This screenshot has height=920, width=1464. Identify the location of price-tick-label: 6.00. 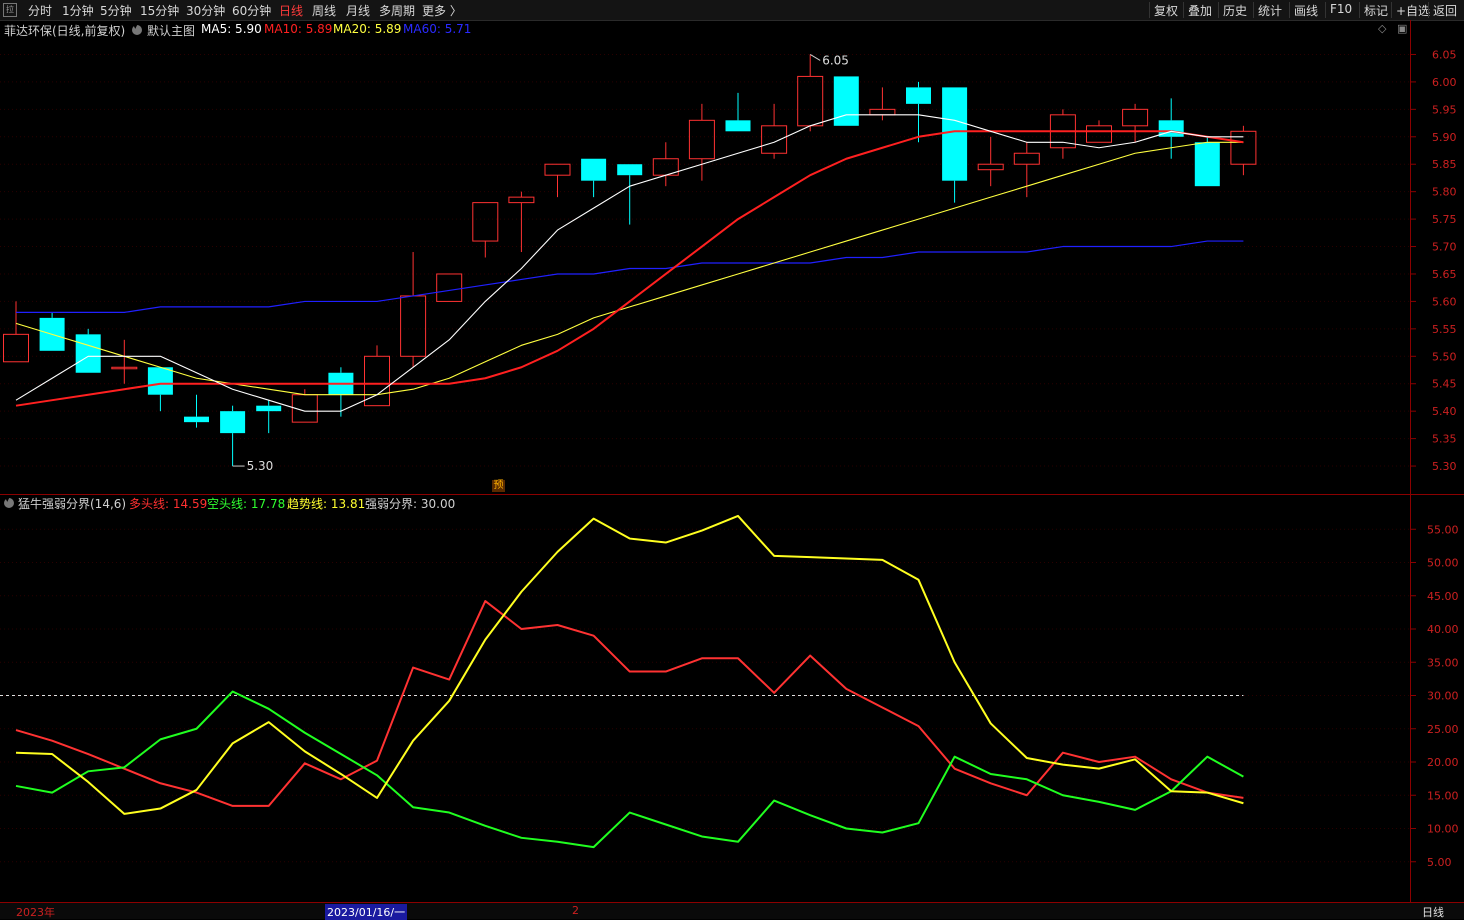
(1444, 82).